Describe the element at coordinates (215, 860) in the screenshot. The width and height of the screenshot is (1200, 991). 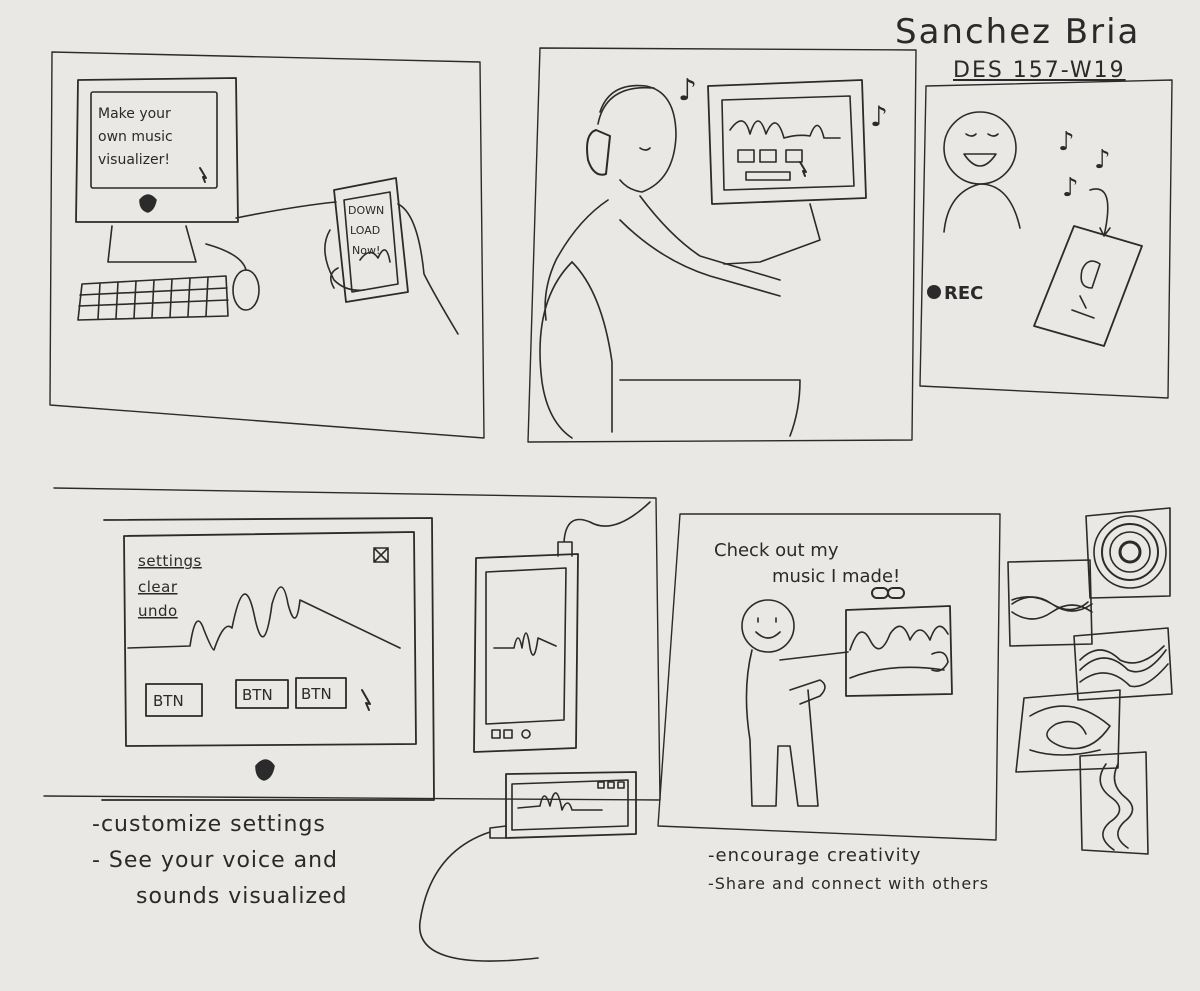
I see `note-see-voice: - See your voice and` at that location.